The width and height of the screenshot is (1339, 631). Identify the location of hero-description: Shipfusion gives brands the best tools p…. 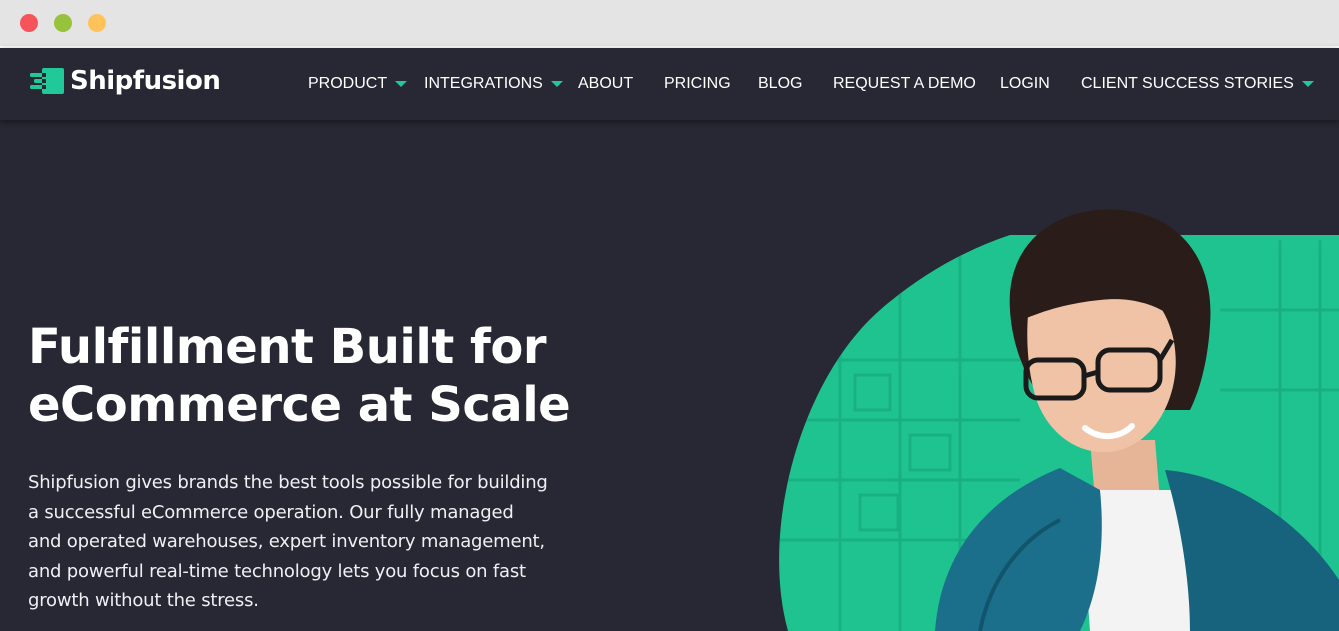
(298, 542).